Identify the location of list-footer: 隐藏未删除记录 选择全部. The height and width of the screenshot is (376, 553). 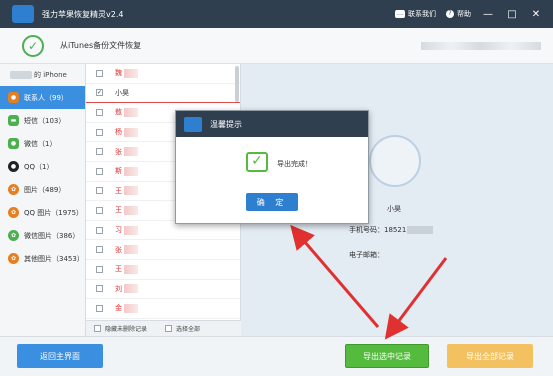
(163, 328).